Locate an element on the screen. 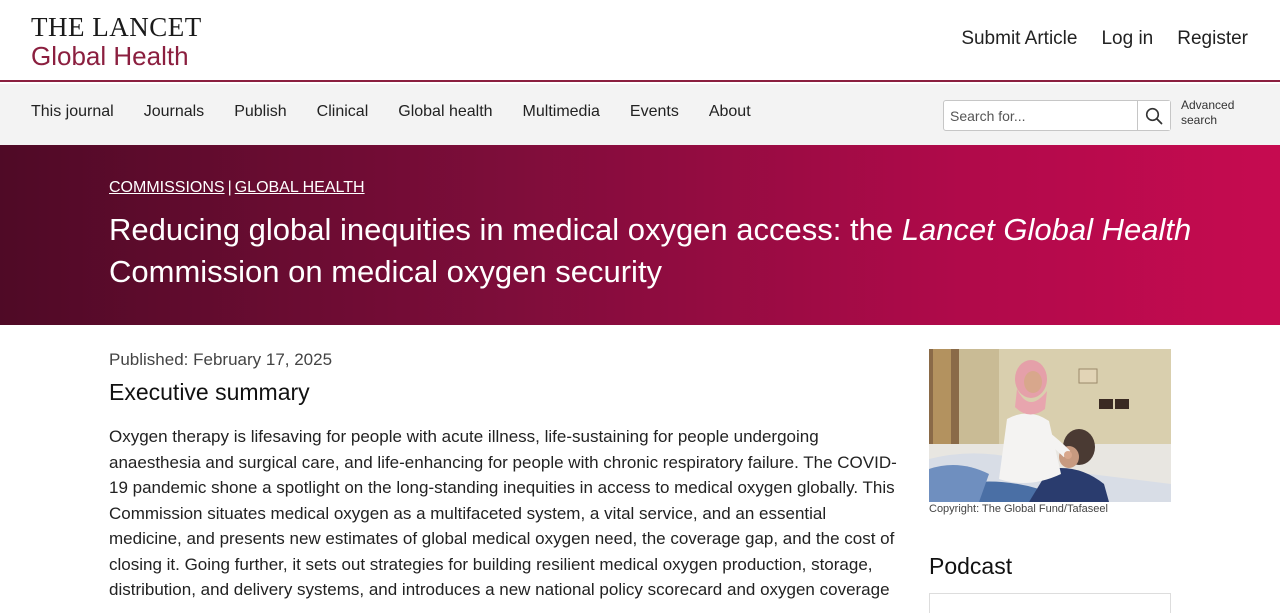 Image resolution: width=1280 pixels, height=613 pixels. login-link: Log in is located at coordinates (1127, 39).